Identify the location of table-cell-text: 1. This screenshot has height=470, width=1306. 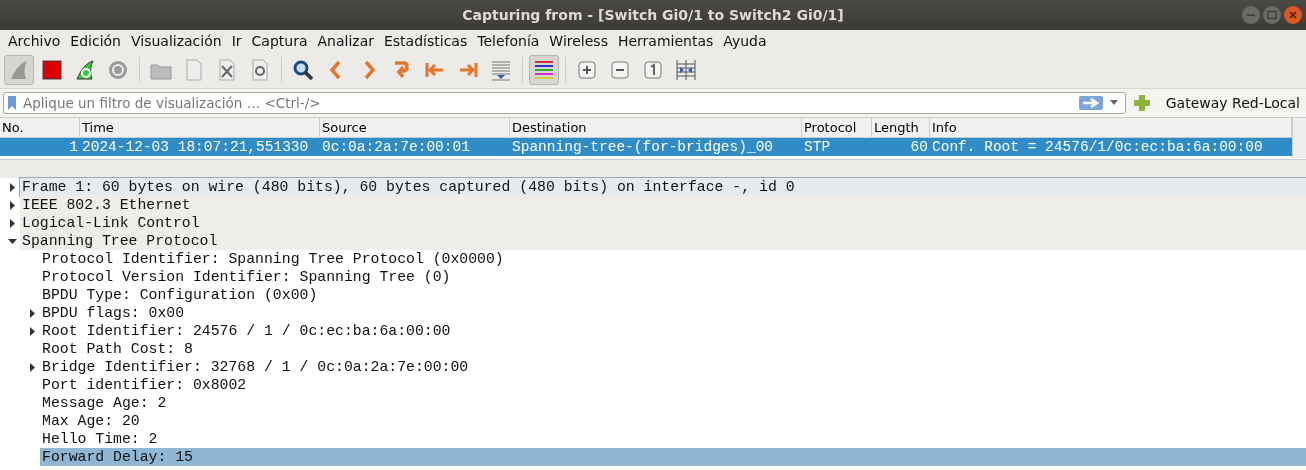
(73, 147).